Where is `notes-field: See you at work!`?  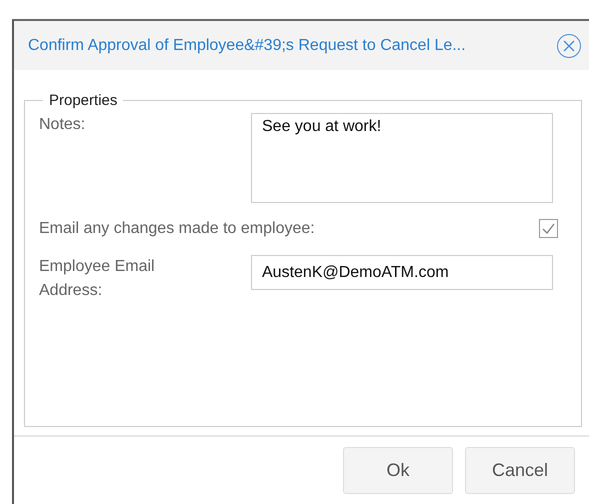
notes-field: See you at work! is located at coordinates (402, 158).